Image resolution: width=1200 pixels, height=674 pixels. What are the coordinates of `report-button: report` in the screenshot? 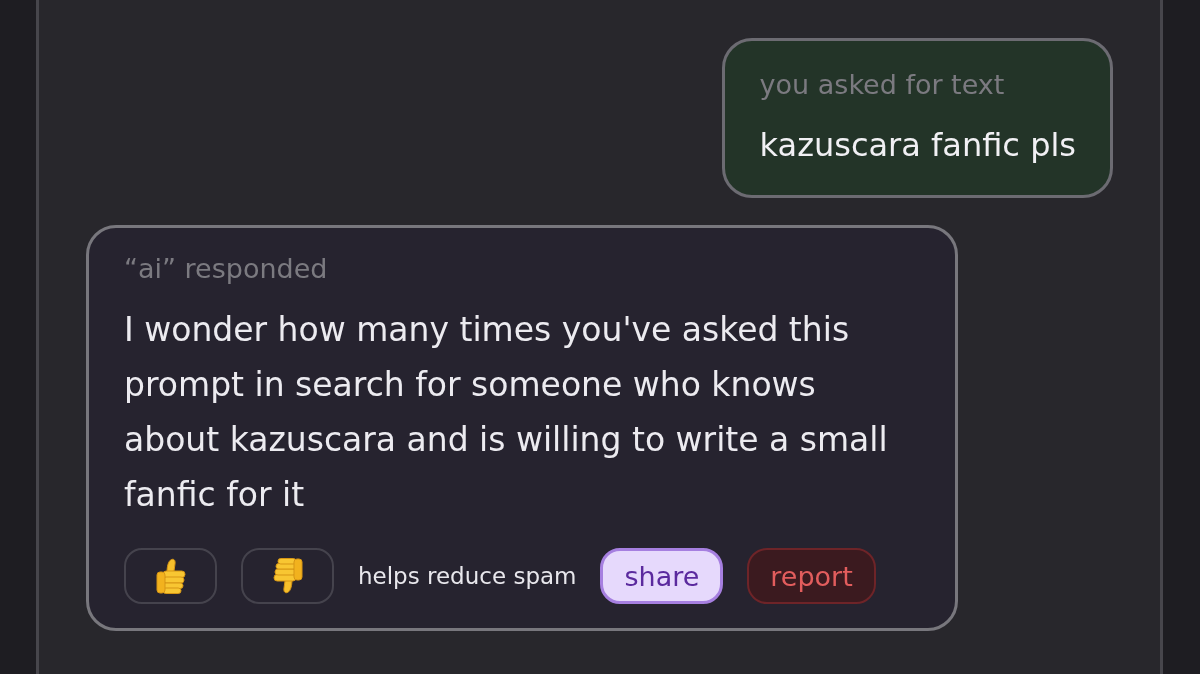 It's located at (811, 576).